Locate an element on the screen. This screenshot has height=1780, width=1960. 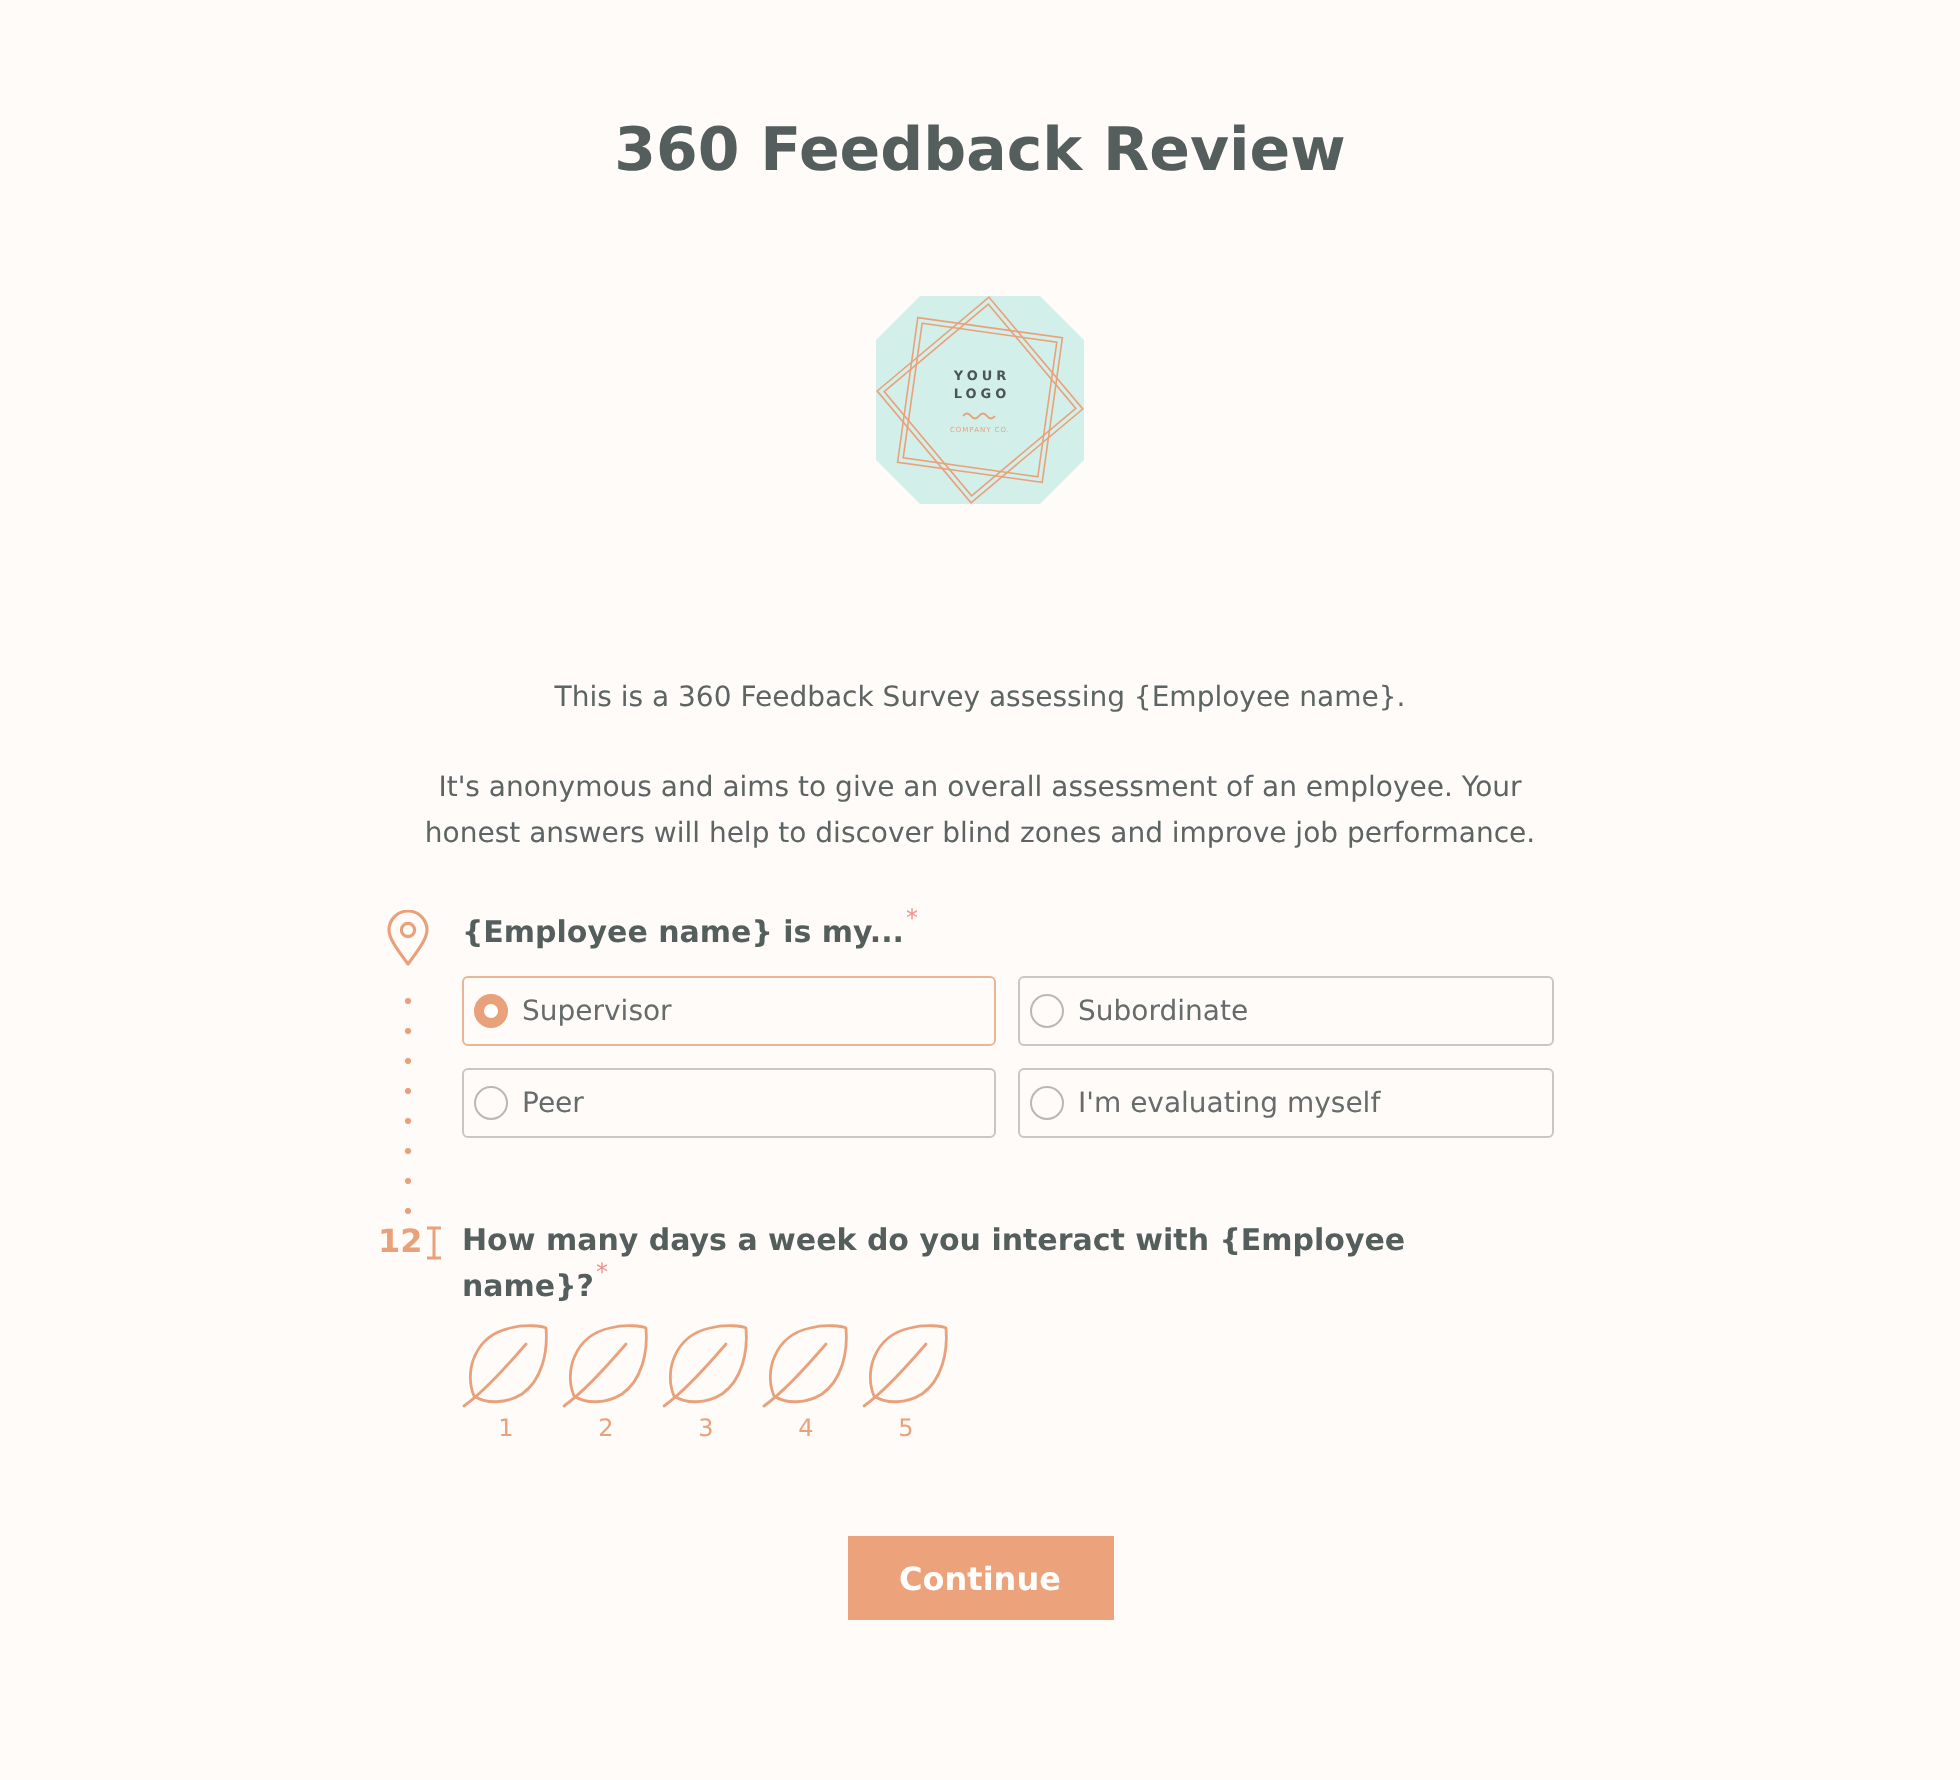
radio-option: Subordinate is located at coordinates (1286, 1011).